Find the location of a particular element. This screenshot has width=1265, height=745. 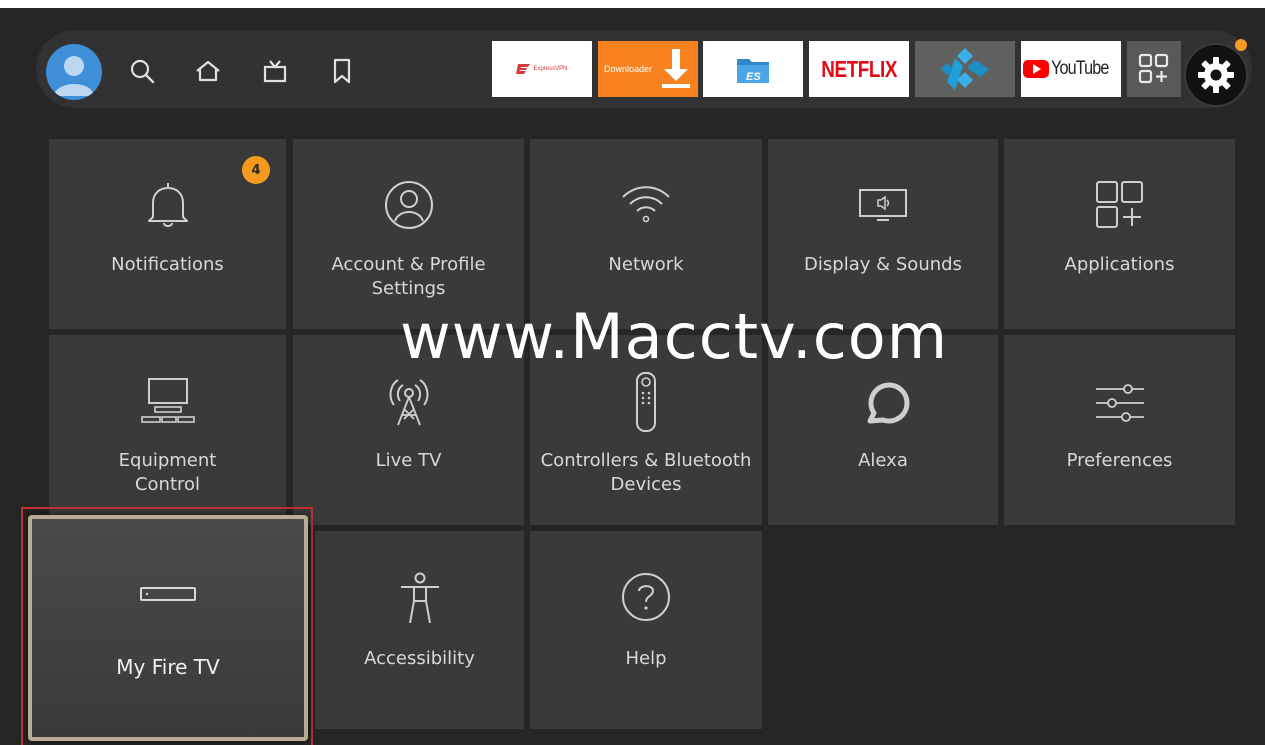

remote-control-icon is located at coordinates (646, 402).